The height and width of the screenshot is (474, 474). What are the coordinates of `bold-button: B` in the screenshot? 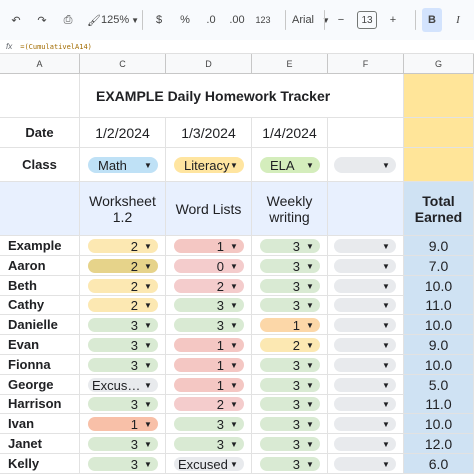 It's located at (432, 20).